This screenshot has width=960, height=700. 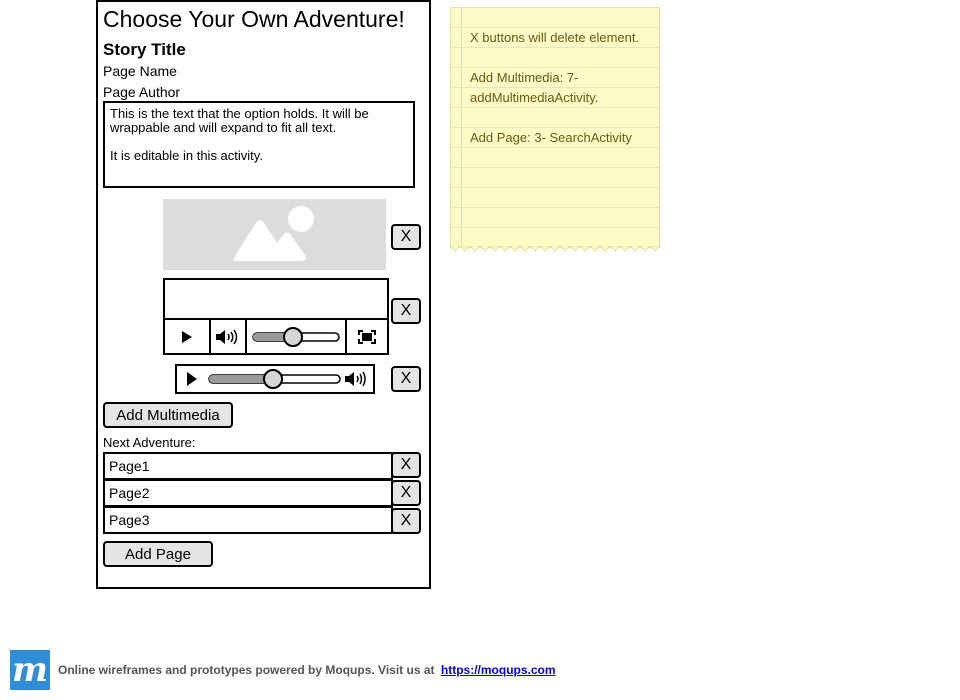 I want to click on option-text-paragraph-2: It is editable in this activity., so click(x=186, y=155).